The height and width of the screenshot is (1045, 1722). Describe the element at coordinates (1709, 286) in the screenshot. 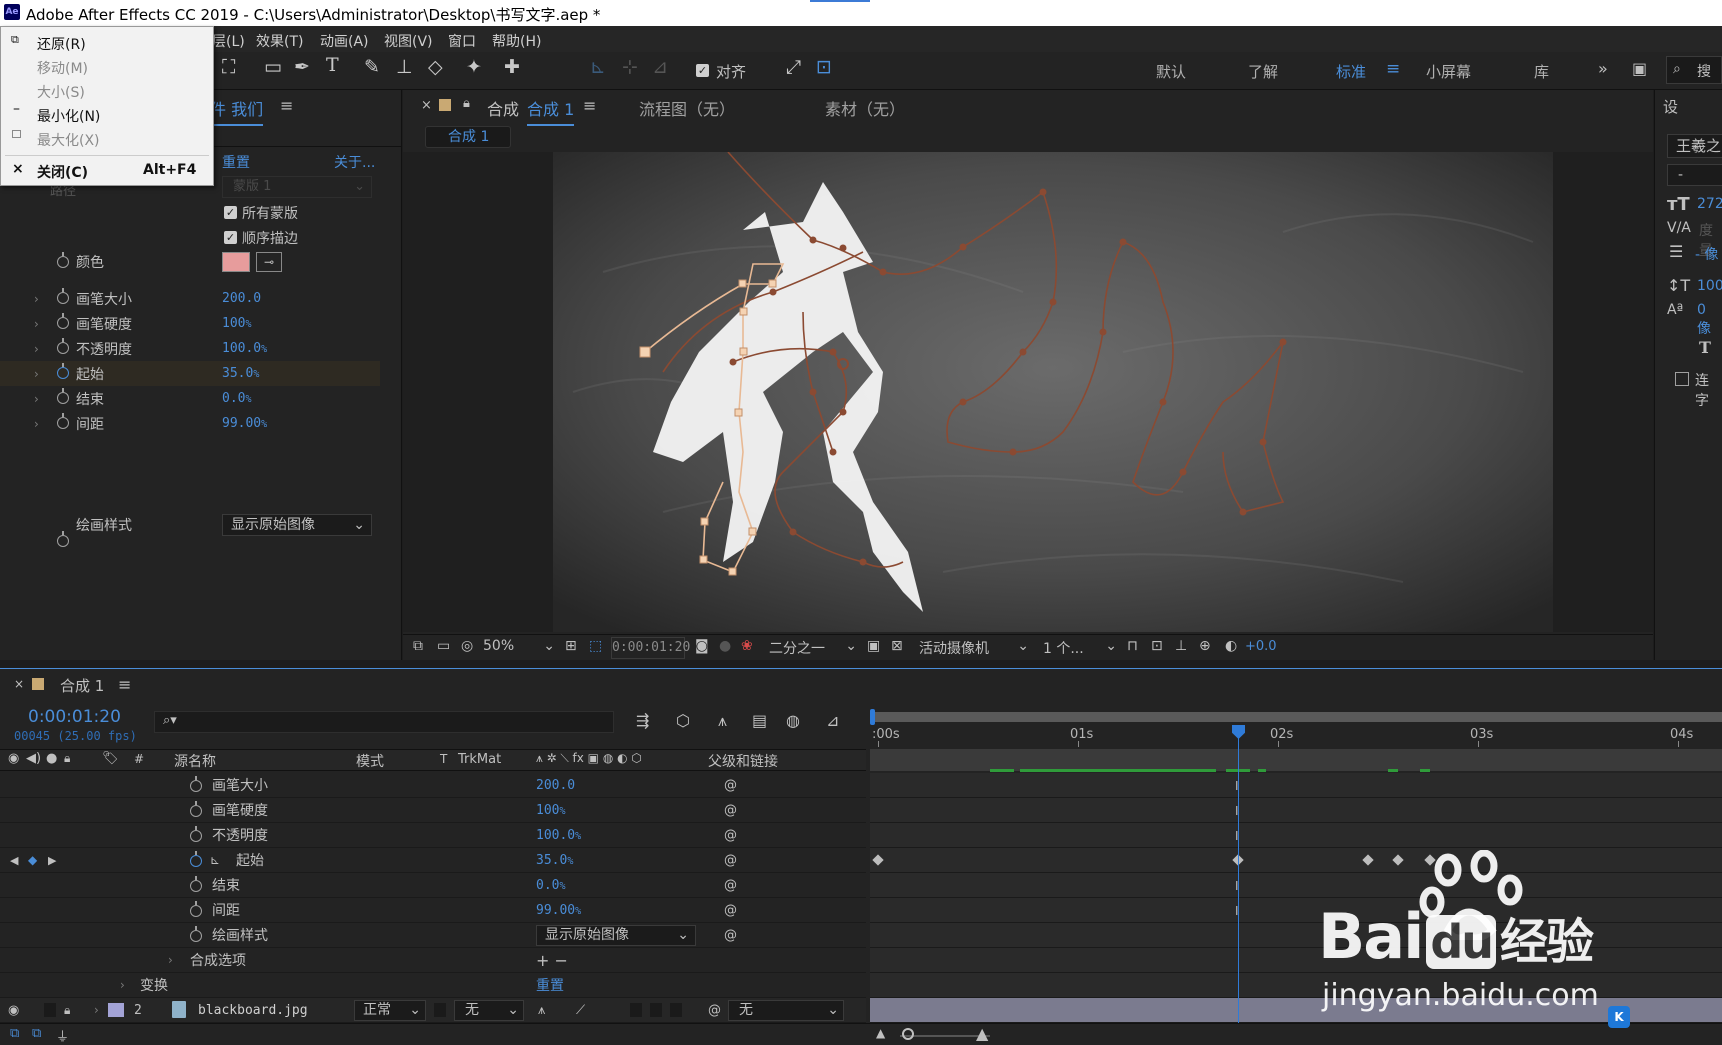

I see `vertical-scale-value: 100` at that location.